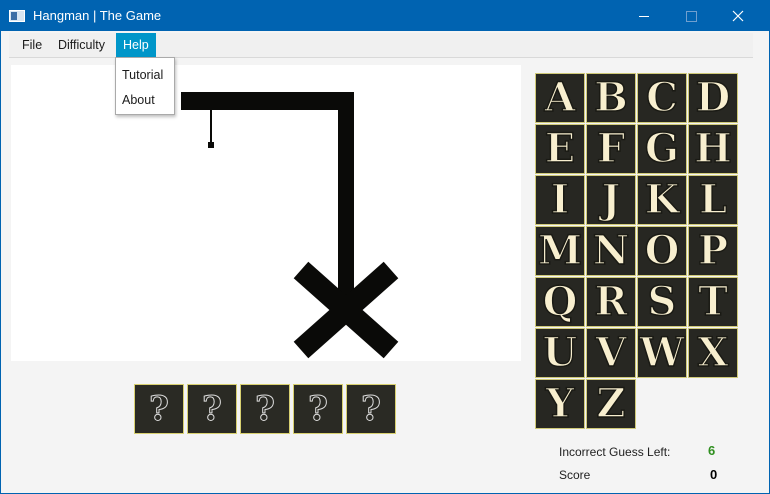 The width and height of the screenshot is (770, 494). I want to click on gallows-beam, so click(267, 101).